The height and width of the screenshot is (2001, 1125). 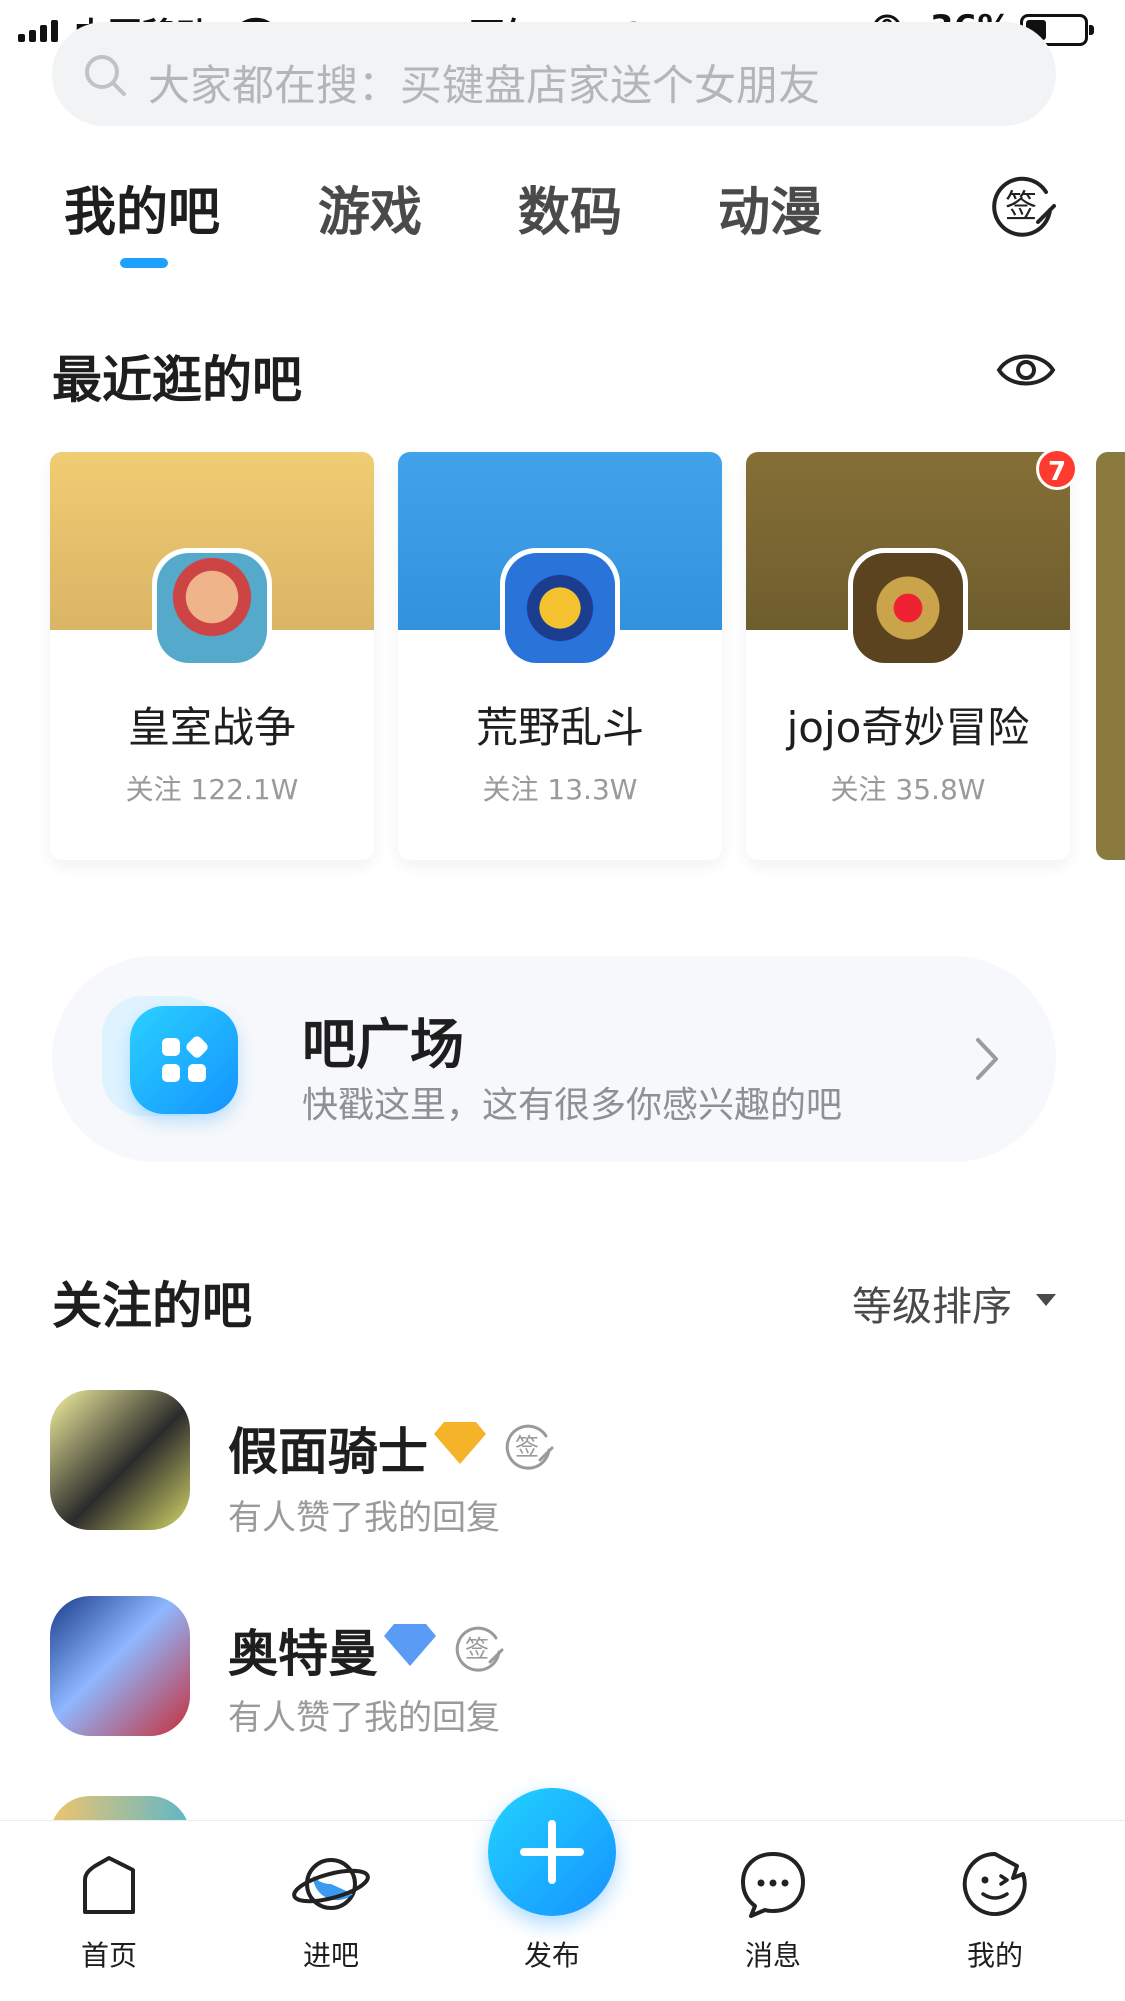 What do you see at coordinates (142, 207) in the screenshot?
I see `tab-my-bars: 我的吧` at bounding box center [142, 207].